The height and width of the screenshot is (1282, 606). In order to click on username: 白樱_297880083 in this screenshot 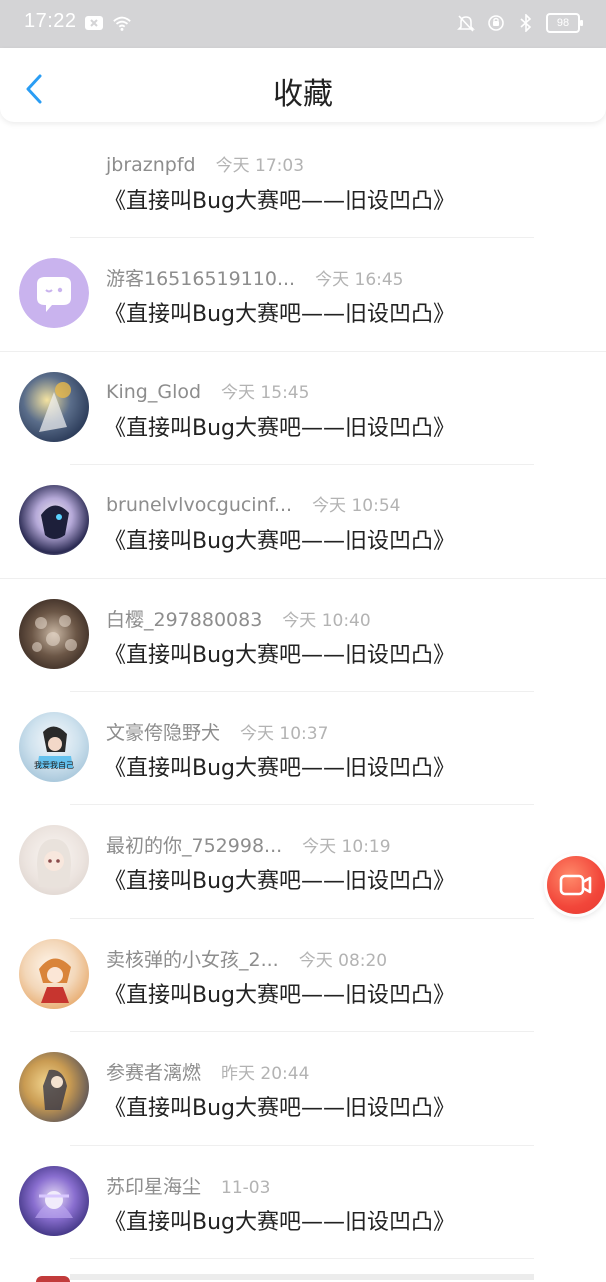, I will do `click(184, 618)`.